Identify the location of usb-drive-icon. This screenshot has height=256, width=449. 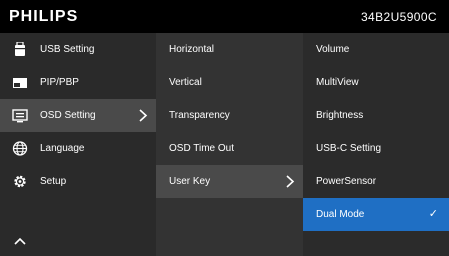
(20, 49).